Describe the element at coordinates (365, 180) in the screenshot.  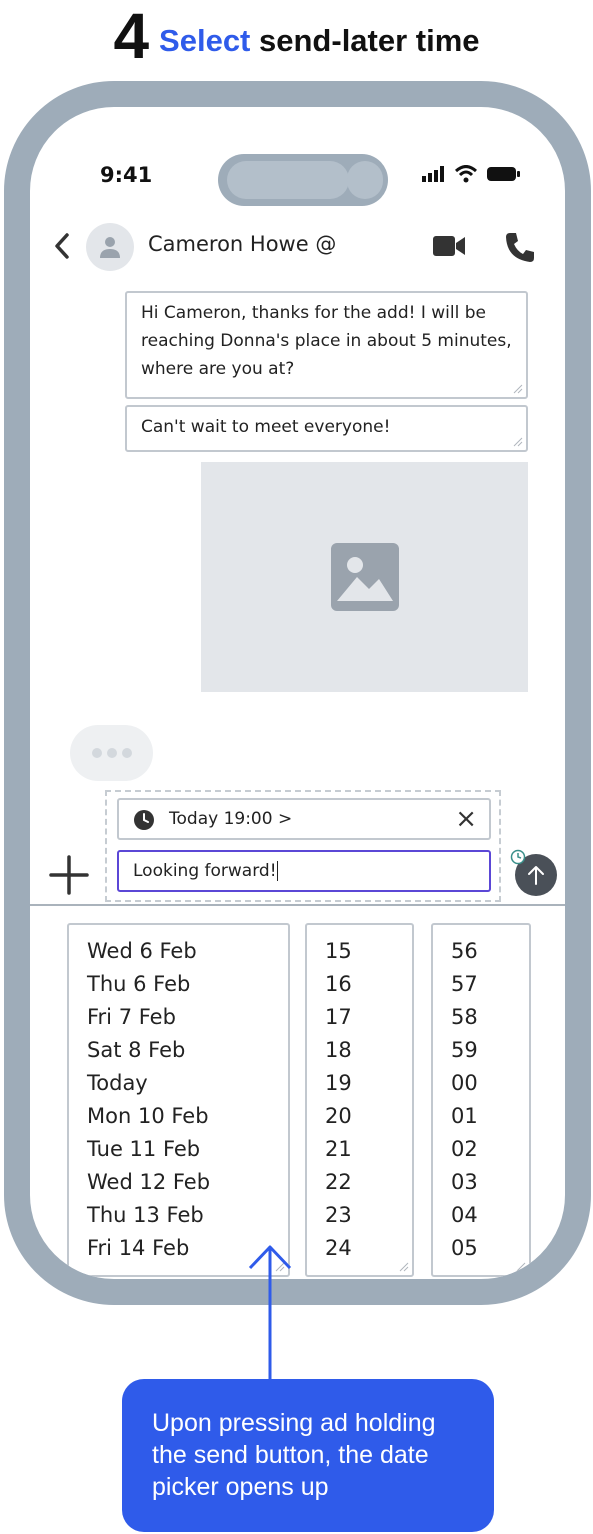
I see `dynamic-island-camera` at that location.